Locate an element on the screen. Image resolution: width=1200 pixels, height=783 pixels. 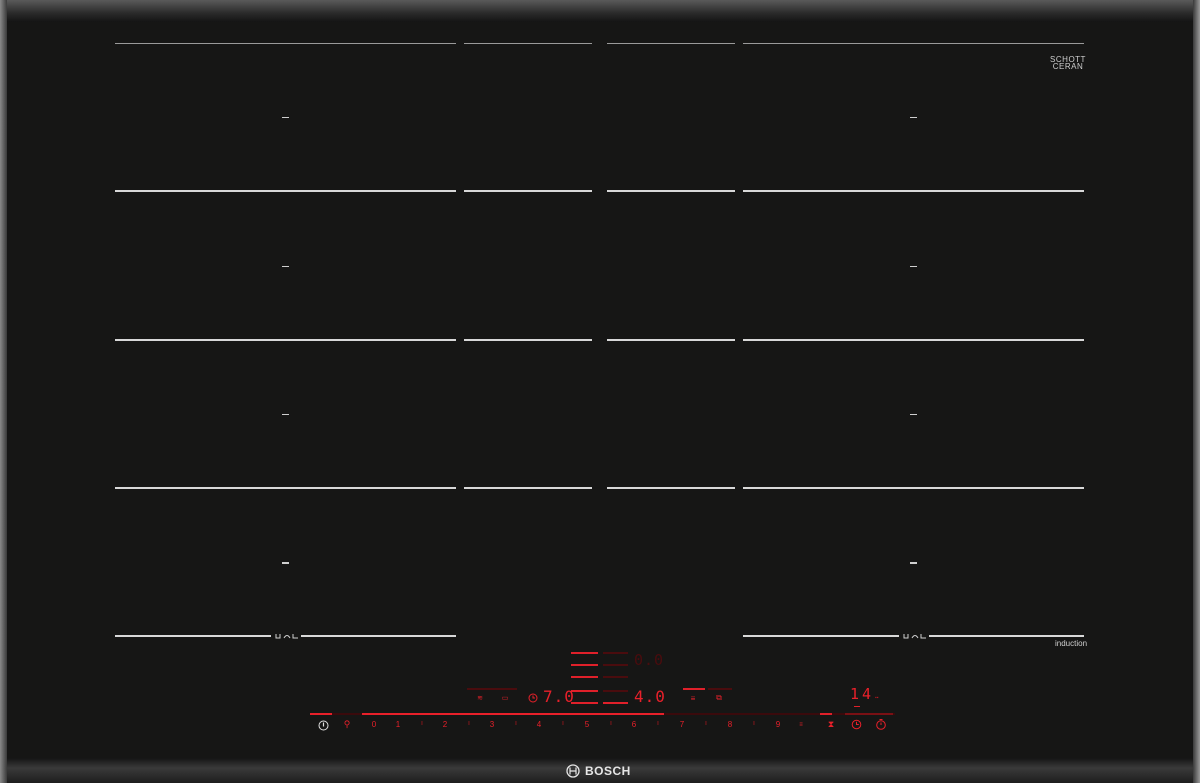
slider-label-2: 2 is located at coordinates (445, 724).